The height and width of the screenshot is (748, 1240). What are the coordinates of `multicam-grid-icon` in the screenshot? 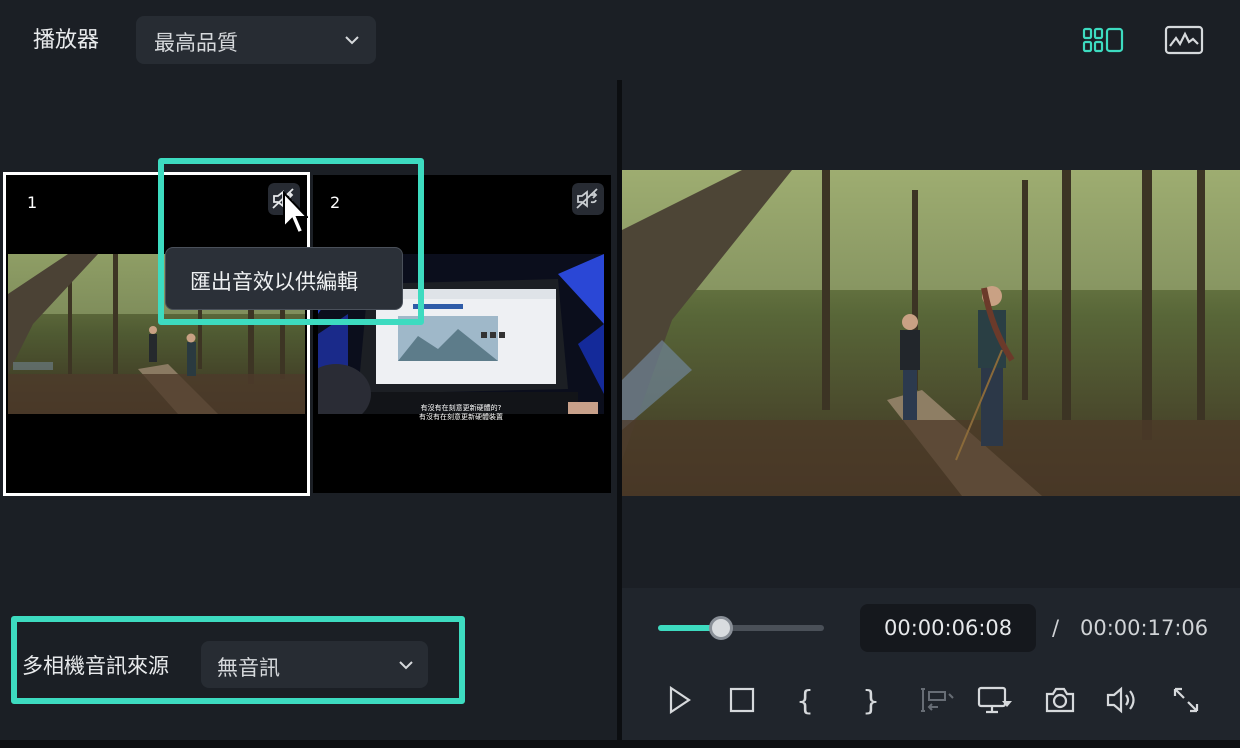 It's located at (1104, 40).